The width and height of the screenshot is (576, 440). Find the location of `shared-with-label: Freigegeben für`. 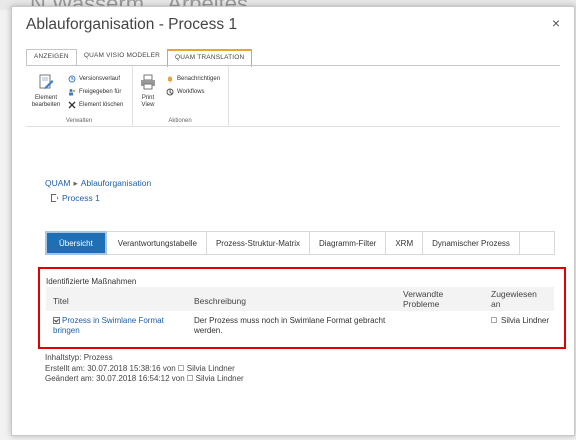

shared-with-label: Freigegeben für is located at coordinates (100, 92).